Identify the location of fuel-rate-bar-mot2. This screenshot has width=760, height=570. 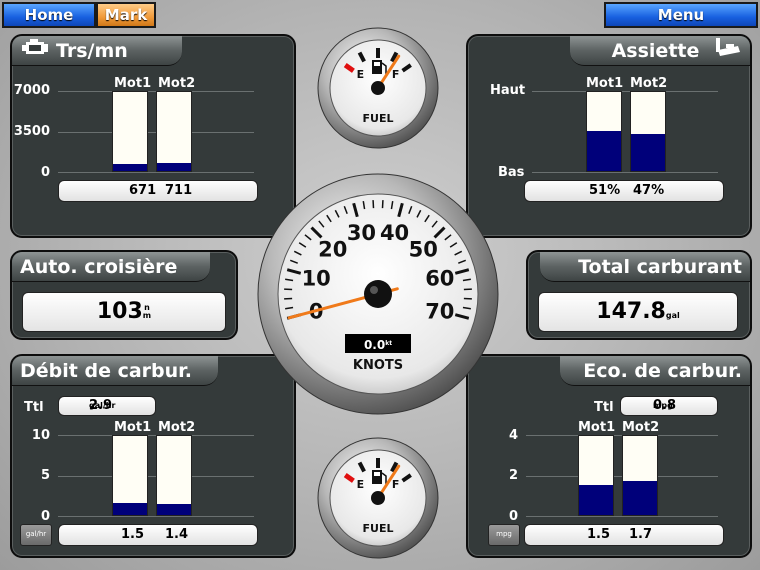
(174, 475).